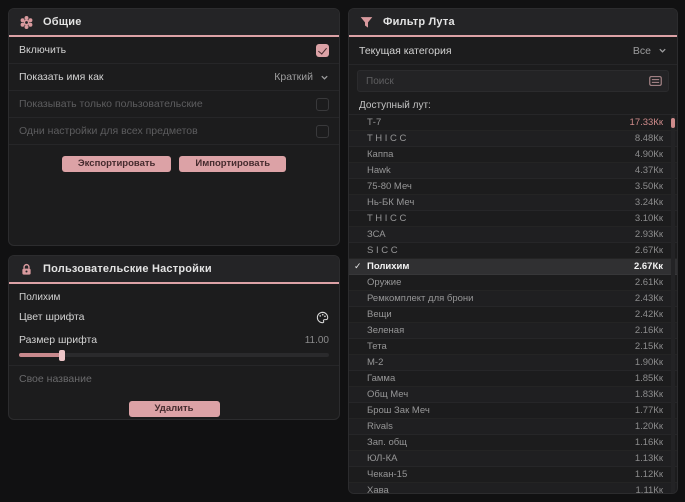 The width and height of the screenshot is (685, 502). I want to click on custom-settings-header: Пользовательские Настройки, so click(174, 270).